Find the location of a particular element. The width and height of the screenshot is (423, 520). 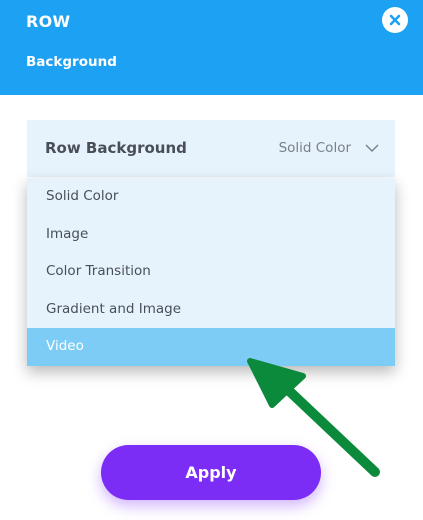

dropdown-option-video: Video is located at coordinates (211, 347).